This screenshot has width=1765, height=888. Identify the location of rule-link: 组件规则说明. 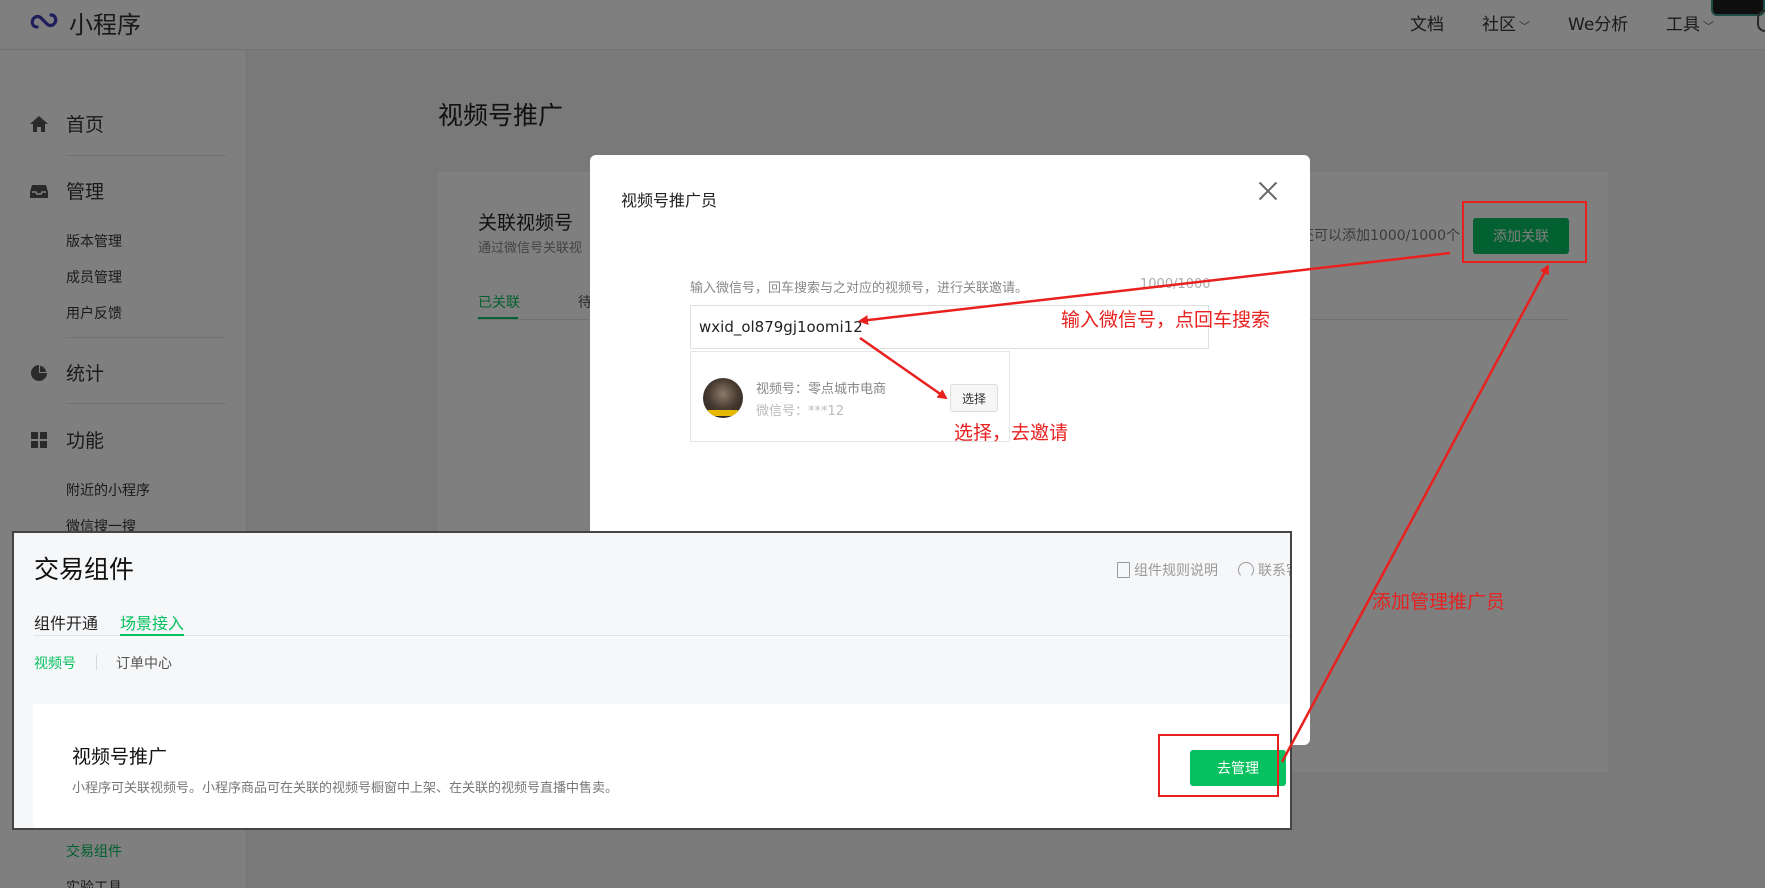
(1167, 570).